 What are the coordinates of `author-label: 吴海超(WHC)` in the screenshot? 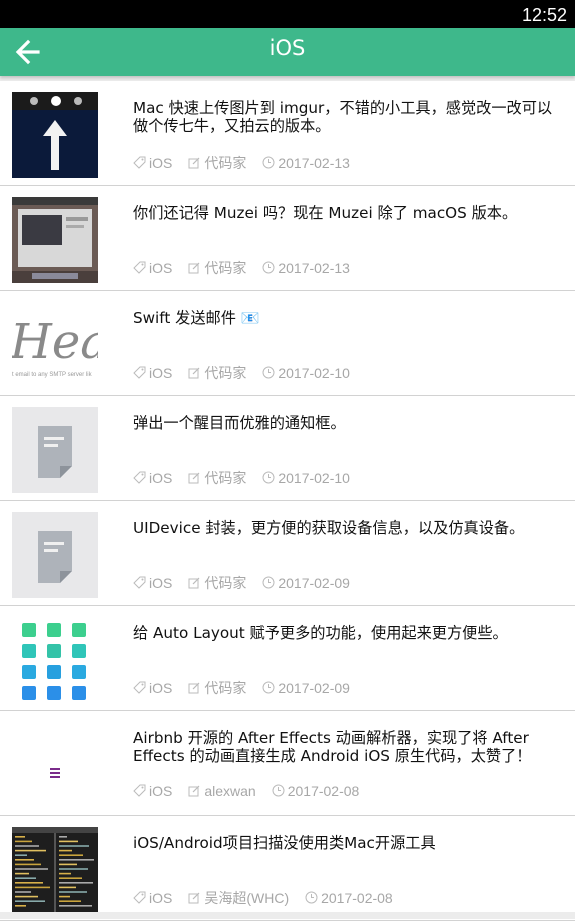 It's located at (247, 898).